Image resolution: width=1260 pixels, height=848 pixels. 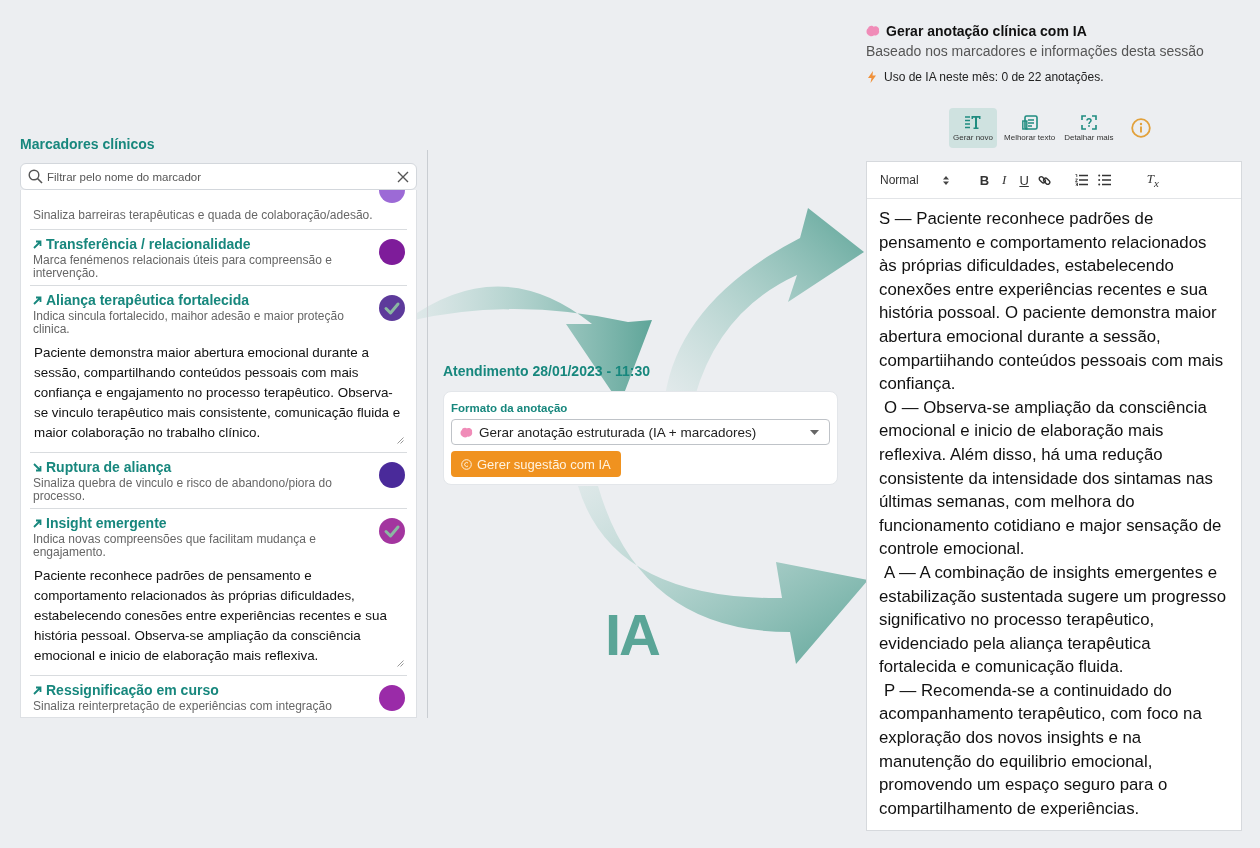 What do you see at coordinates (1004, 180) in the screenshot?
I see `italic-button: I` at bounding box center [1004, 180].